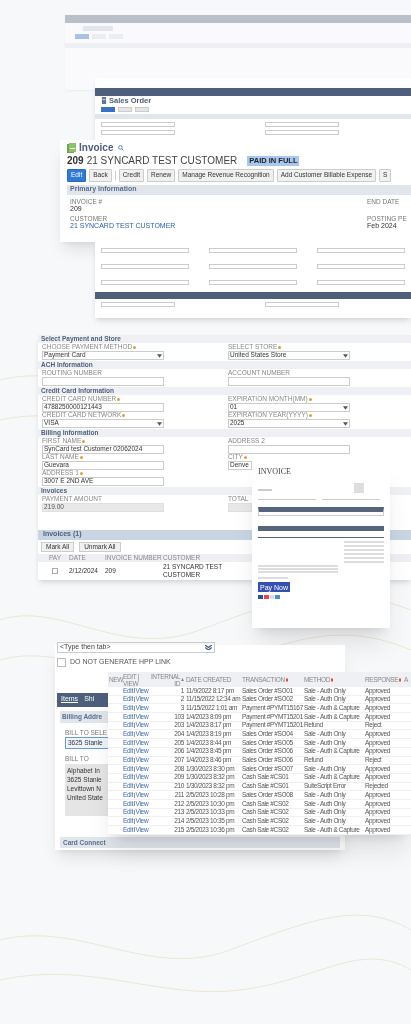 This screenshot has height=1024, width=411. What do you see at coordinates (71, 148) in the screenshot?
I see `invoice-icon` at bounding box center [71, 148].